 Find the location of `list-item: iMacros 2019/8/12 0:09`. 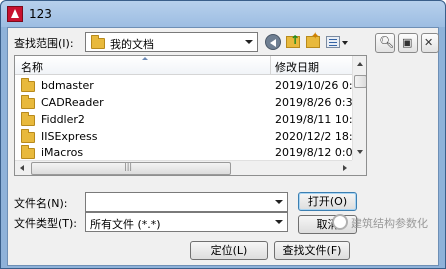

list-item: iMacros 2019/8/12 0:09 is located at coordinates (183, 152).